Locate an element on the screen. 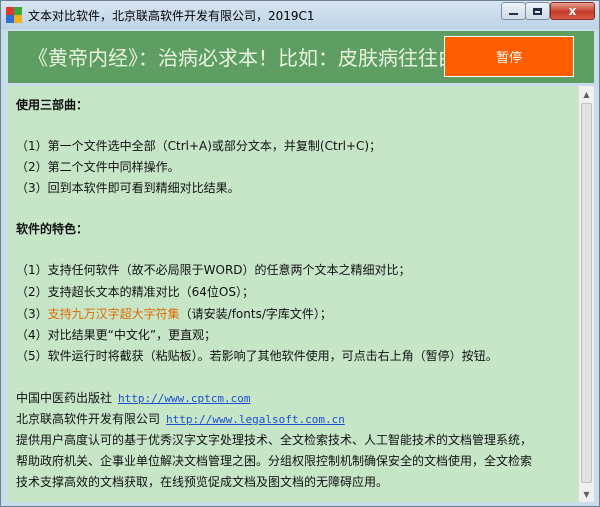  publisher-2-link: http://www.legalsoft.com.cn is located at coordinates (255, 419).